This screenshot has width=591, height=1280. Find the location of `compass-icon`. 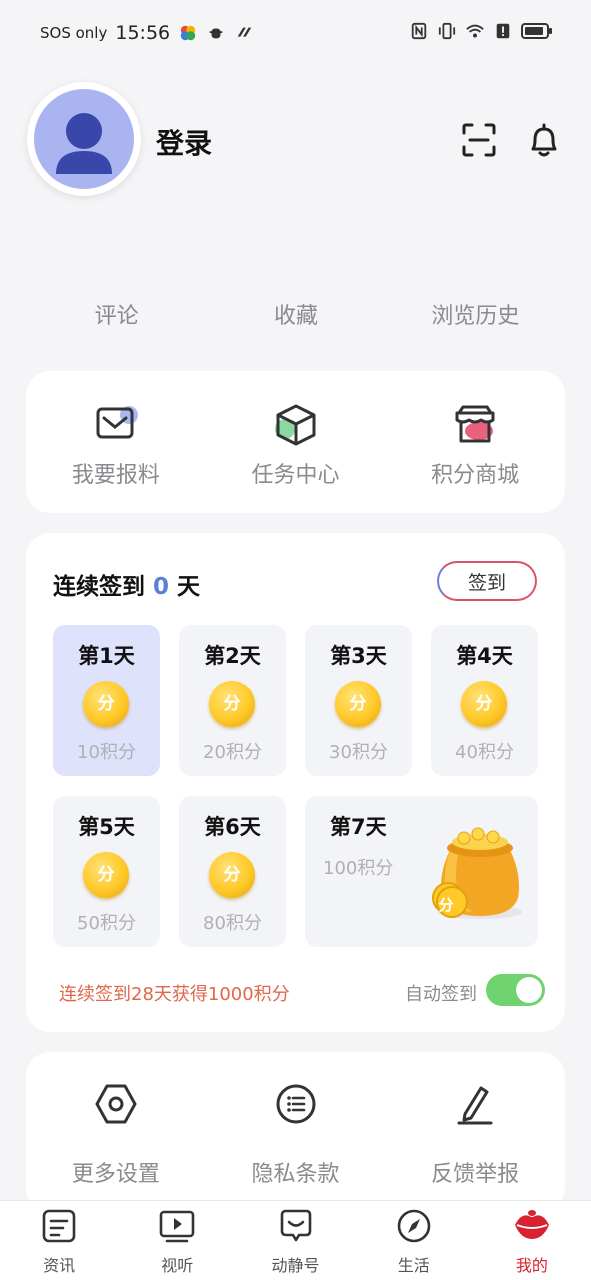

compass-icon is located at coordinates (414, 1226).